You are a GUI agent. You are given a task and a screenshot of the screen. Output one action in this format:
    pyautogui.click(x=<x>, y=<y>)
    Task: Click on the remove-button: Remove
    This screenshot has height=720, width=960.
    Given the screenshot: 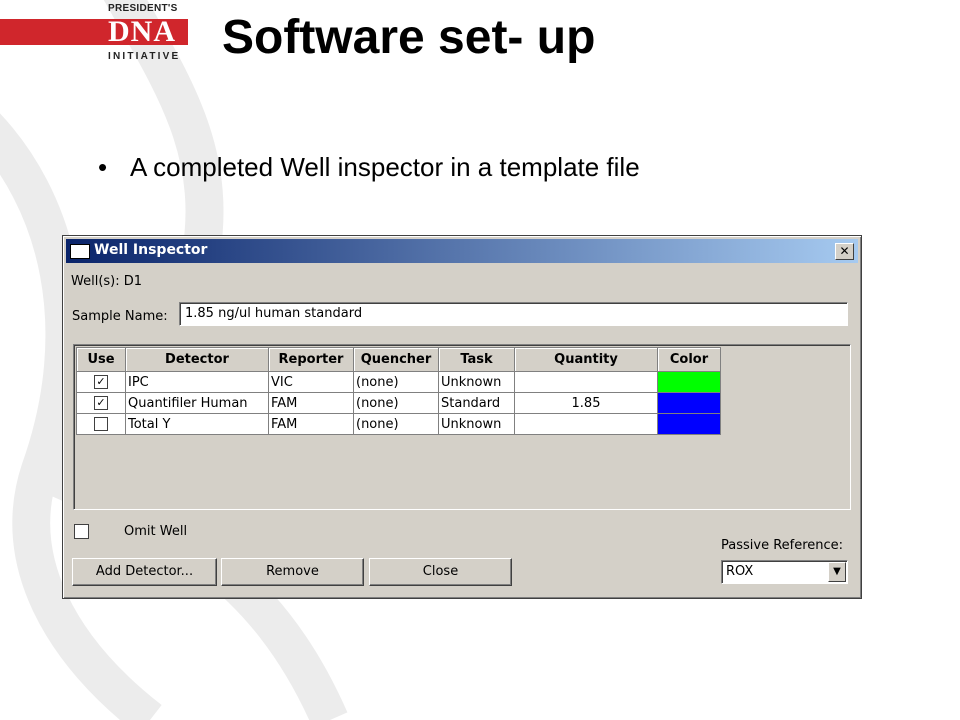 What is the action you would take?
    pyautogui.click(x=292, y=572)
    